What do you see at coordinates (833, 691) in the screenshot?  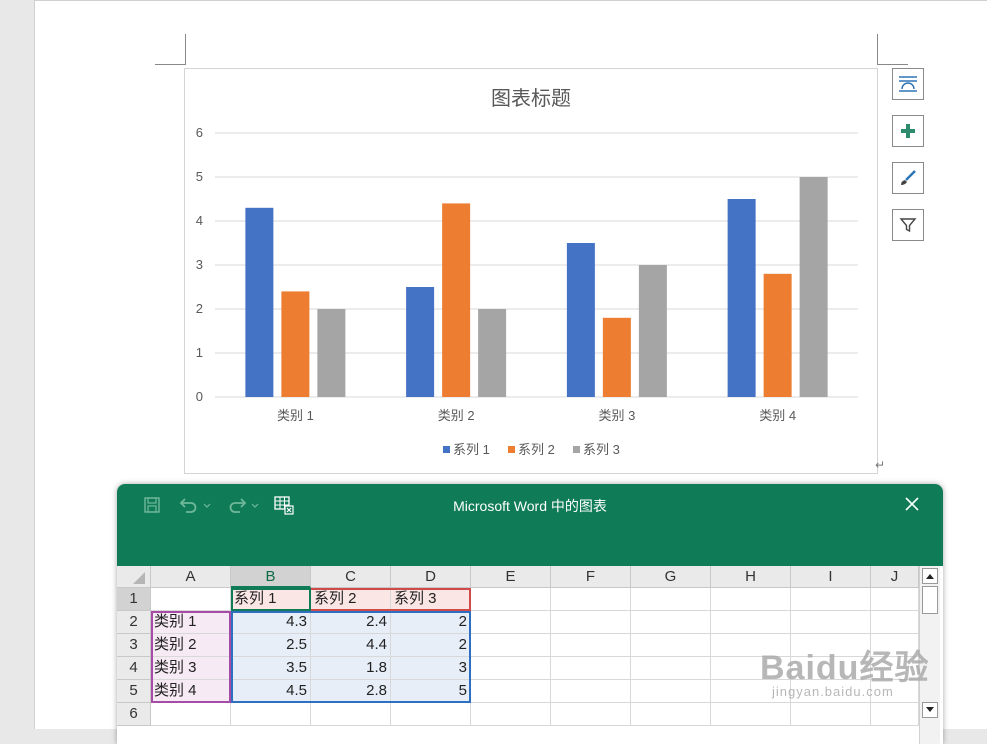 I see `watermark-url: jingyan.baidu.com` at bounding box center [833, 691].